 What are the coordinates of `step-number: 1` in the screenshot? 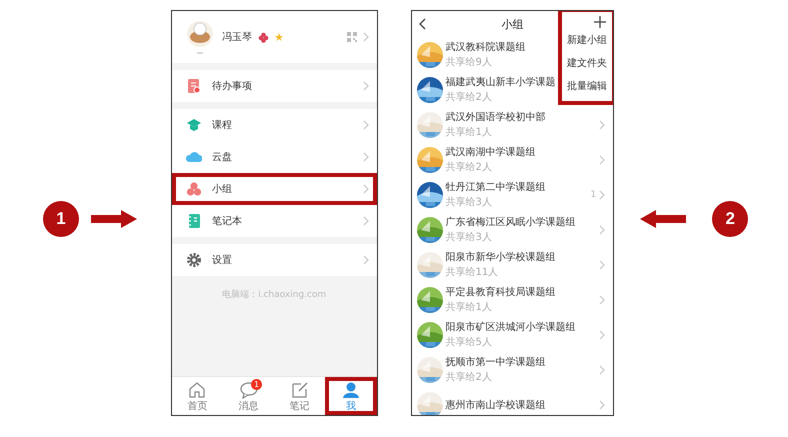 It's located at (61, 218).